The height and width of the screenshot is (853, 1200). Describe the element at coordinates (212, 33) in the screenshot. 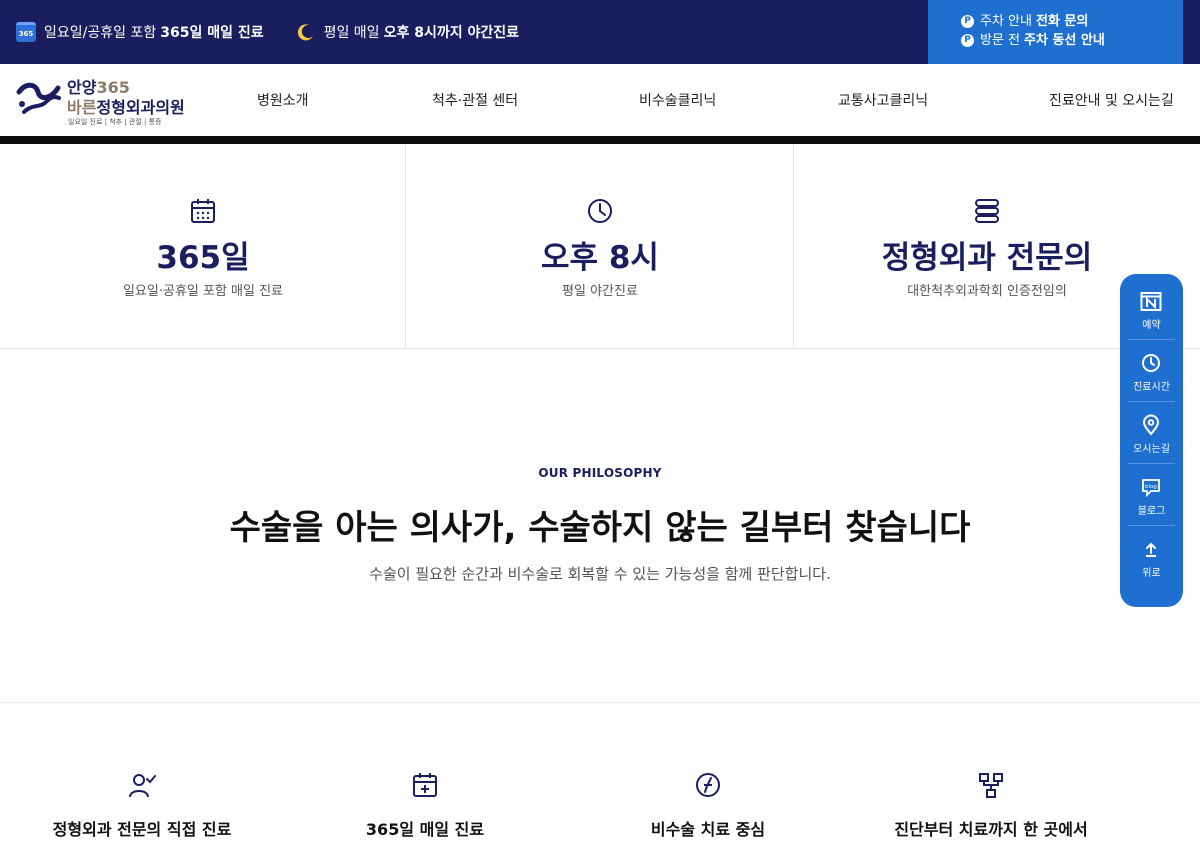

I see `info-365-bold: 365일 매일 진료` at that location.